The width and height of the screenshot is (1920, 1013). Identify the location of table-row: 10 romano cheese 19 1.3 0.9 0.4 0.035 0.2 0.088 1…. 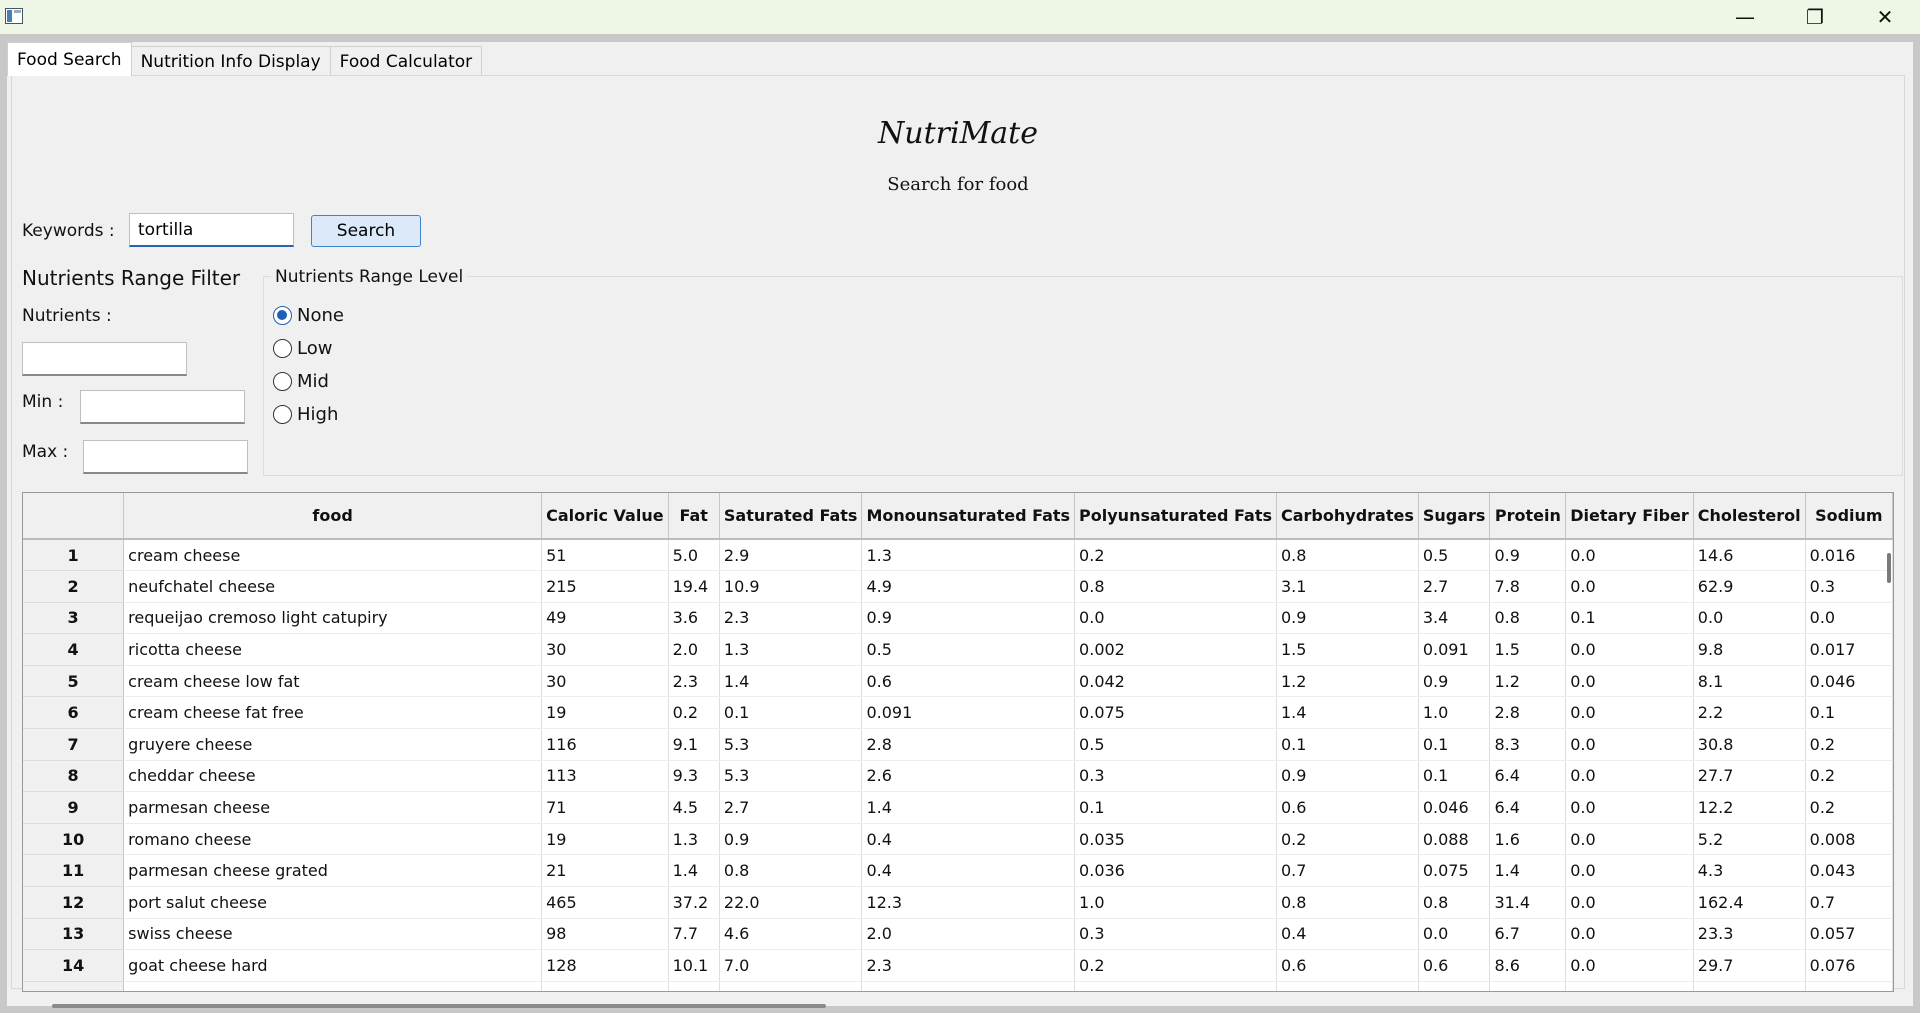
(958, 839).